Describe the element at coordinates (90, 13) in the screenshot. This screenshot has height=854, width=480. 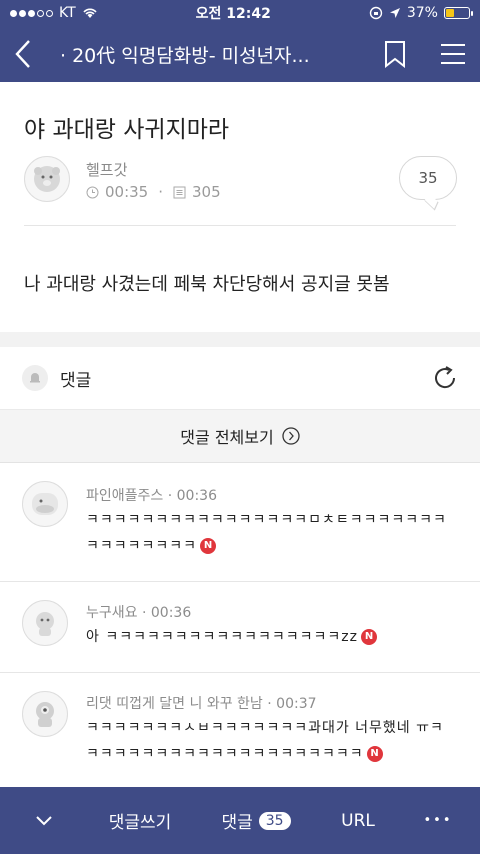
I see `wifi-icon` at that location.